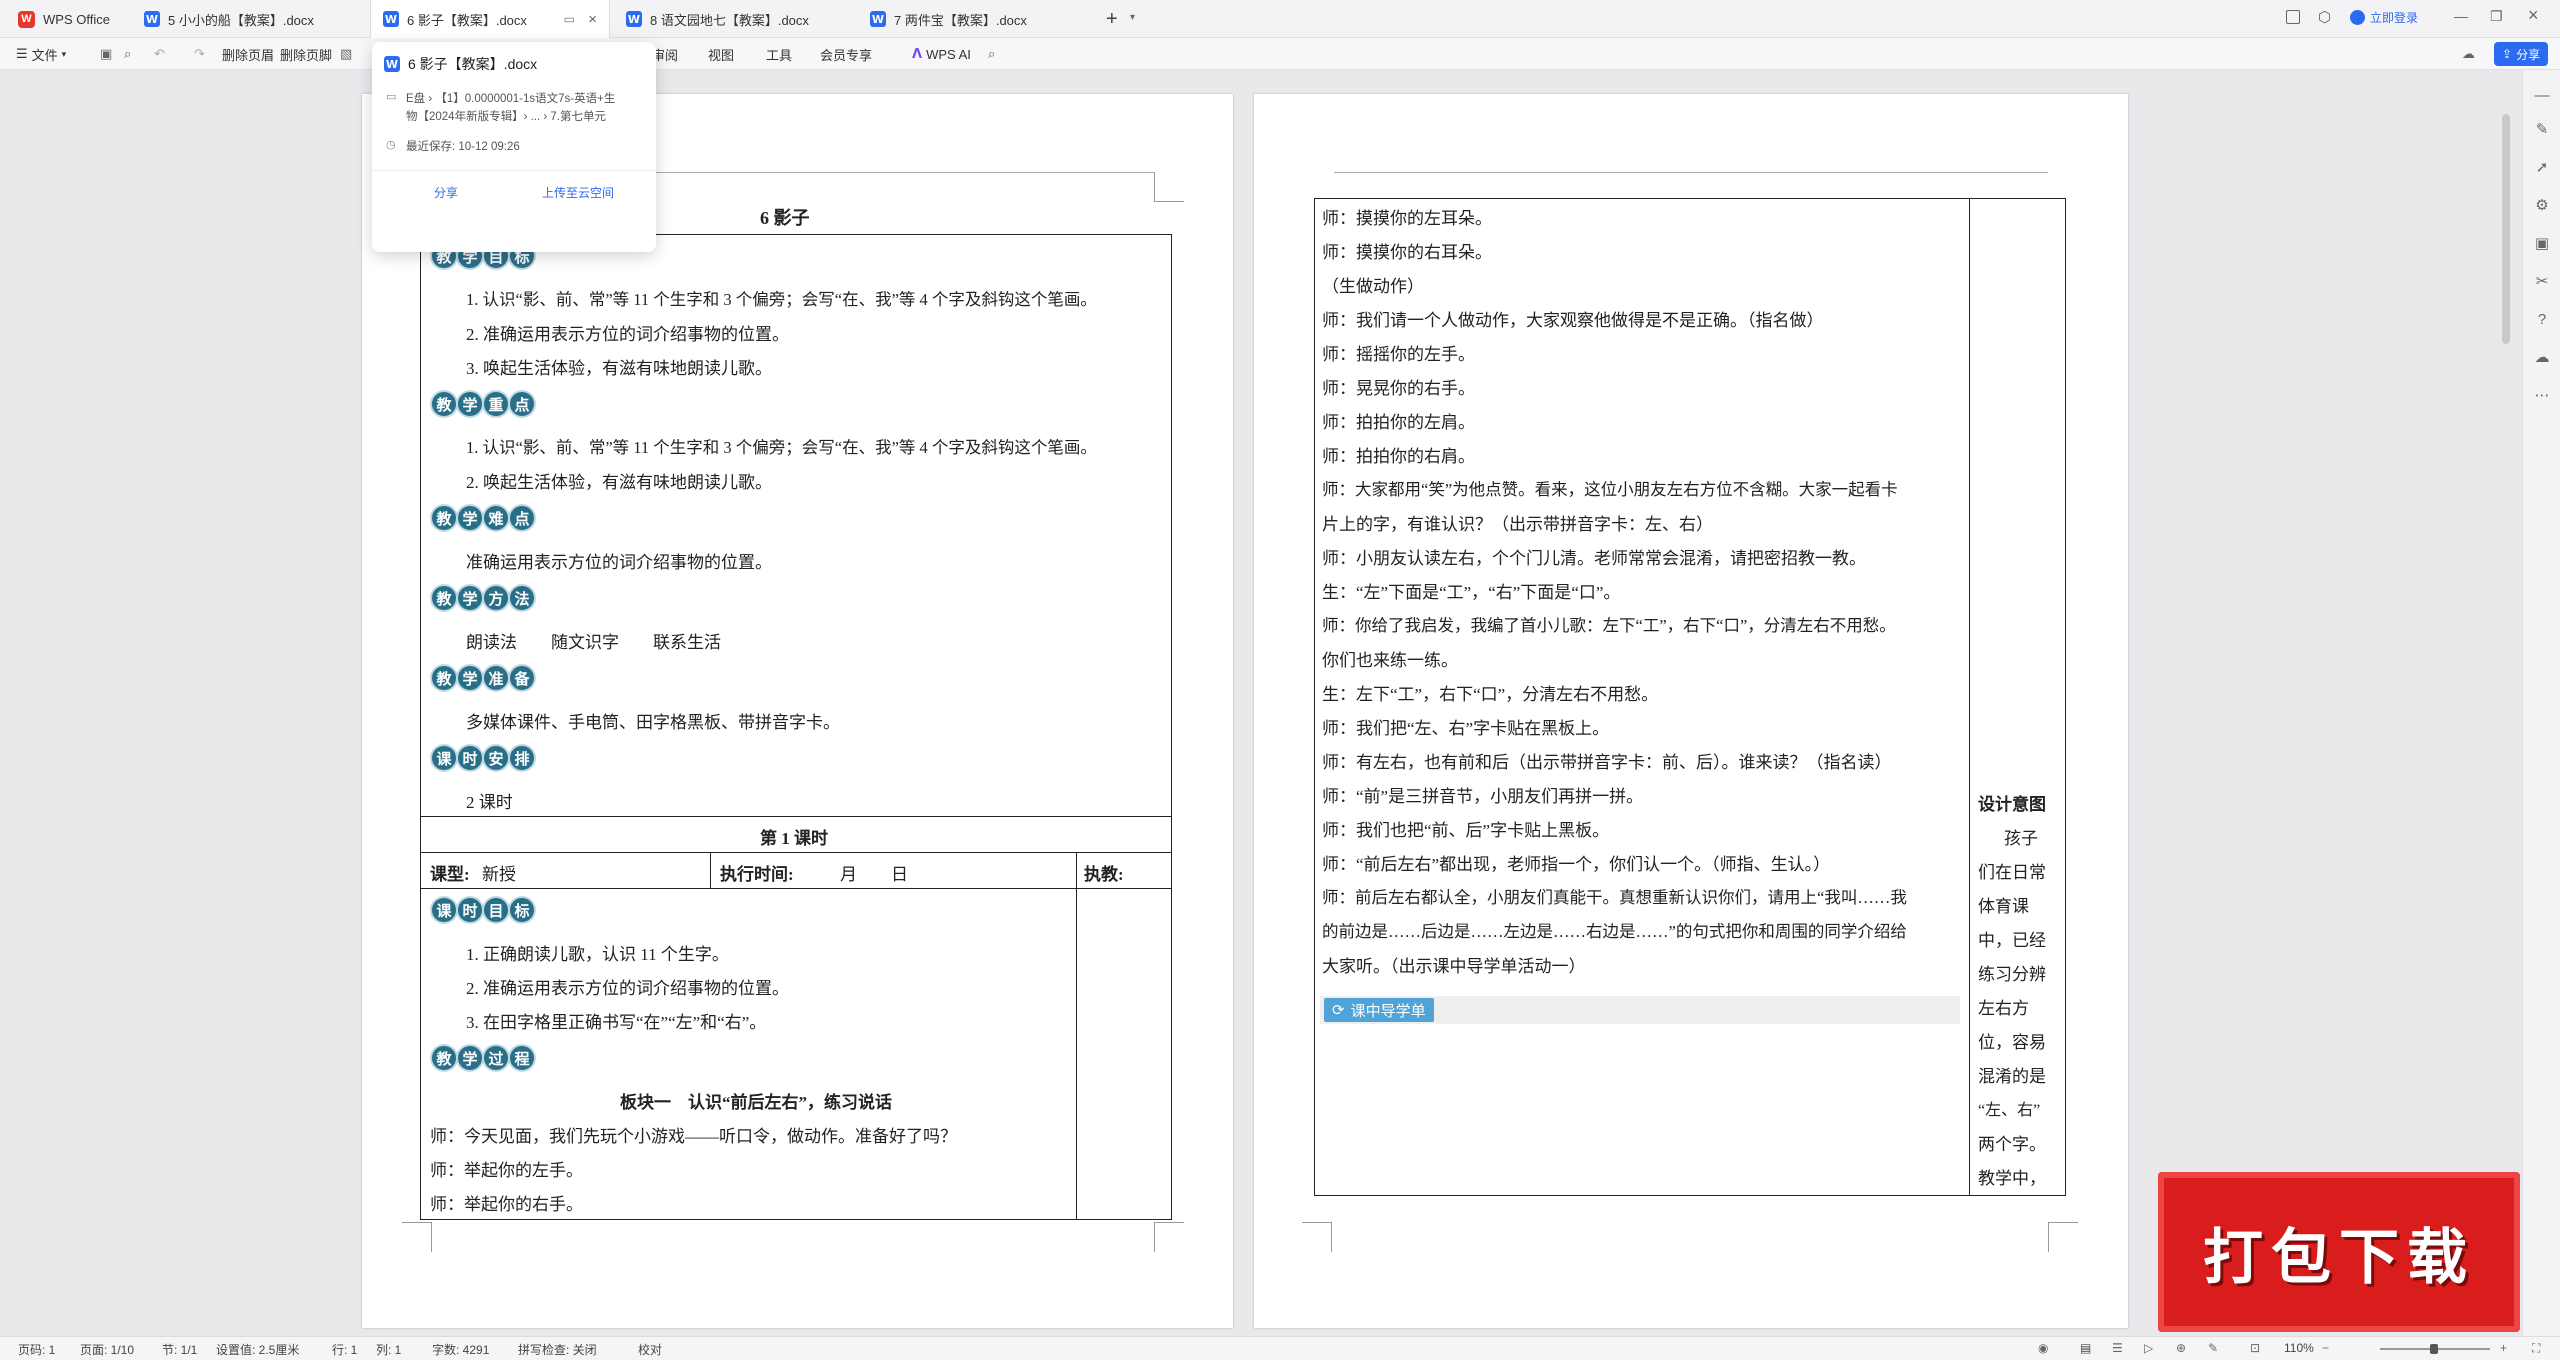  What do you see at coordinates (721, 54) in the screenshot?
I see `view-menu: 视图` at bounding box center [721, 54].